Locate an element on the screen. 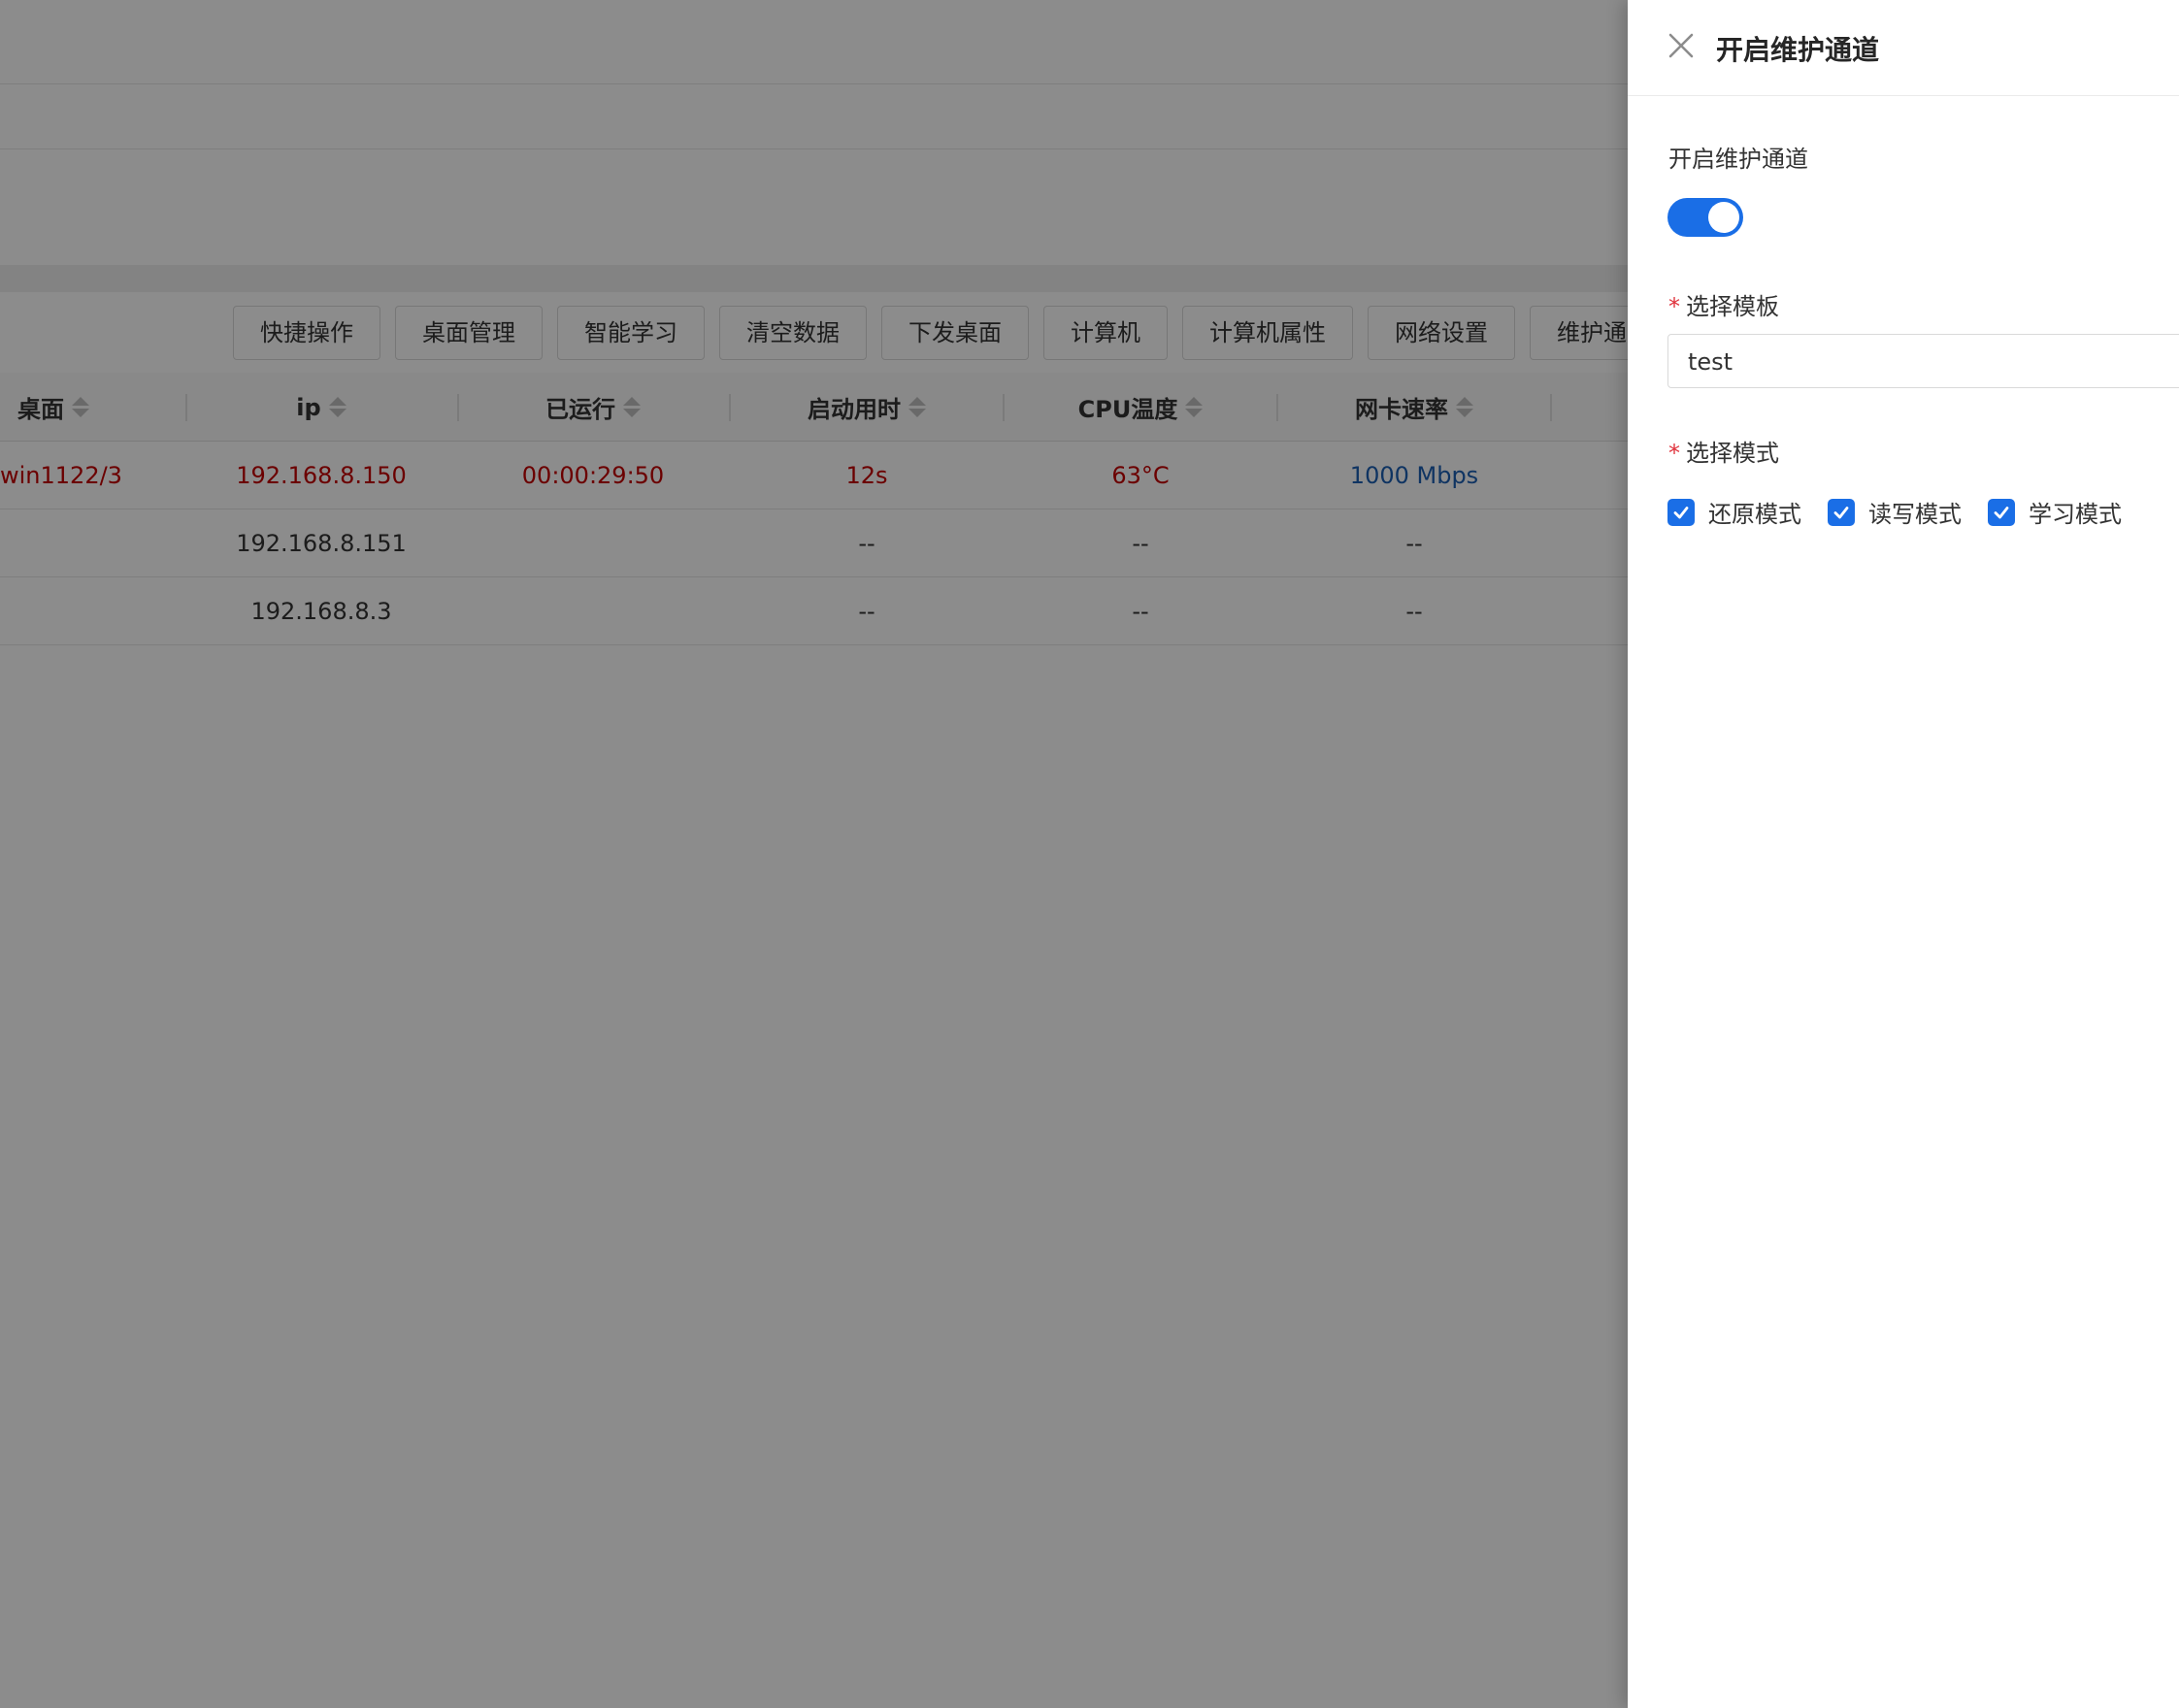 This screenshot has height=1708, width=2179. template-select-value: test is located at coordinates (1711, 362).